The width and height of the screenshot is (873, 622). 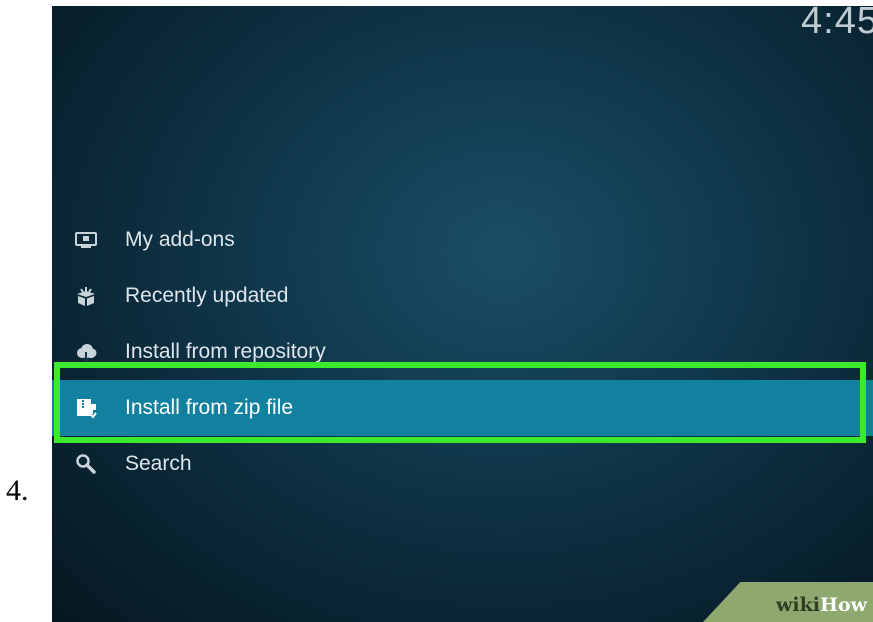 What do you see at coordinates (209, 407) in the screenshot?
I see `menu-item-label: Install from zip file` at bounding box center [209, 407].